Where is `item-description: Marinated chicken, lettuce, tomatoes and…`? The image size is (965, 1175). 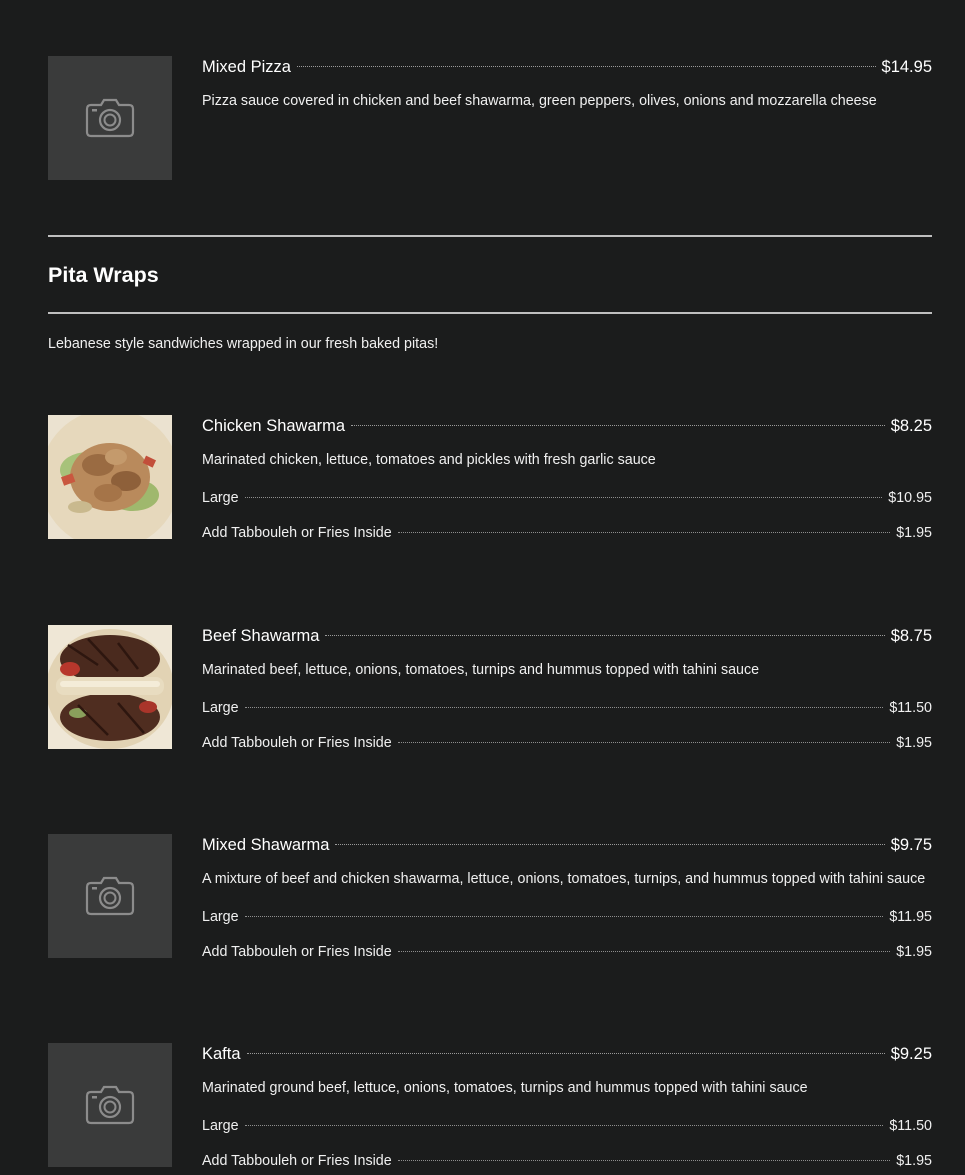
item-description: Marinated chicken, lettuce, tomatoes and… is located at coordinates (429, 460).